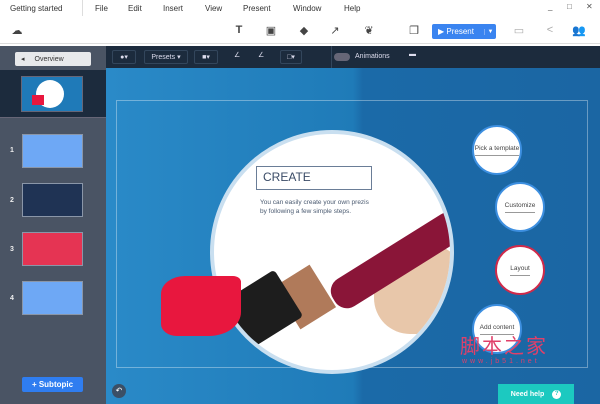  I want to click on slide-number: 3, so click(12, 249).